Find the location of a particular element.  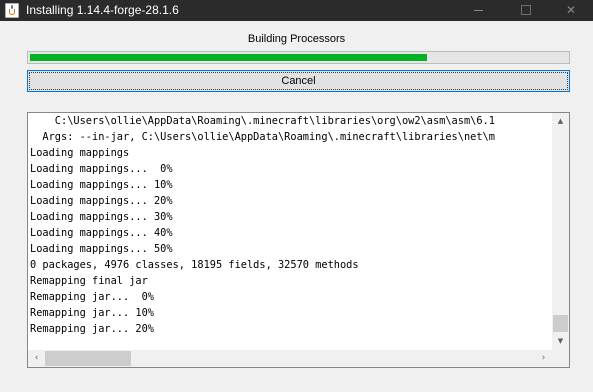

log-line: Remapping jar... 10% is located at coordinates (92, 313).